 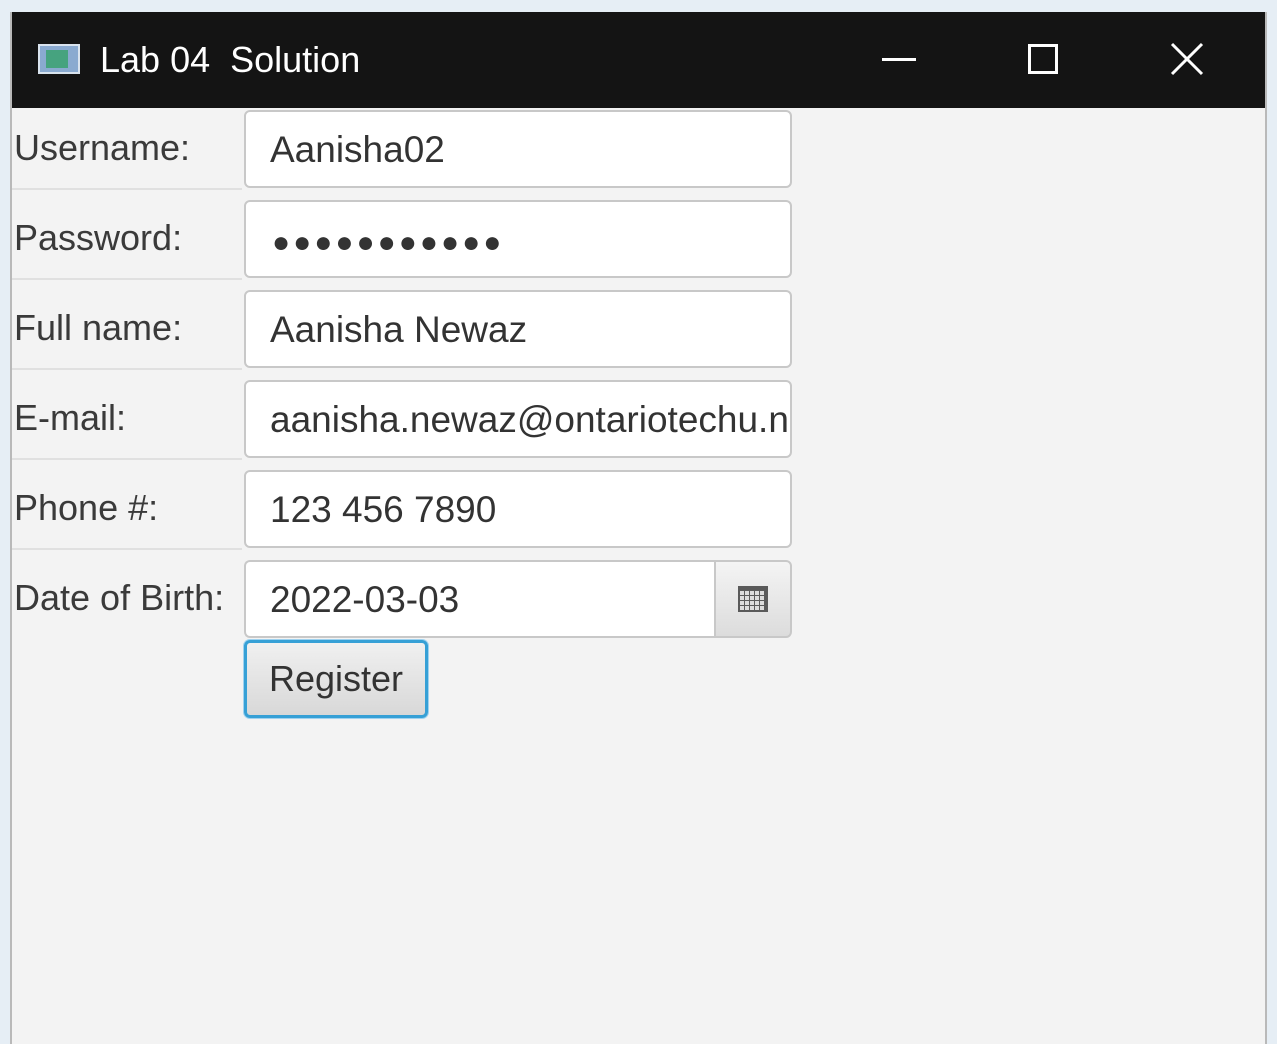 What do you see at coordinates (638, 60) in the screenshot?
I see `title-bar: Lab 04 Solution` at bounding box center [638, 60].